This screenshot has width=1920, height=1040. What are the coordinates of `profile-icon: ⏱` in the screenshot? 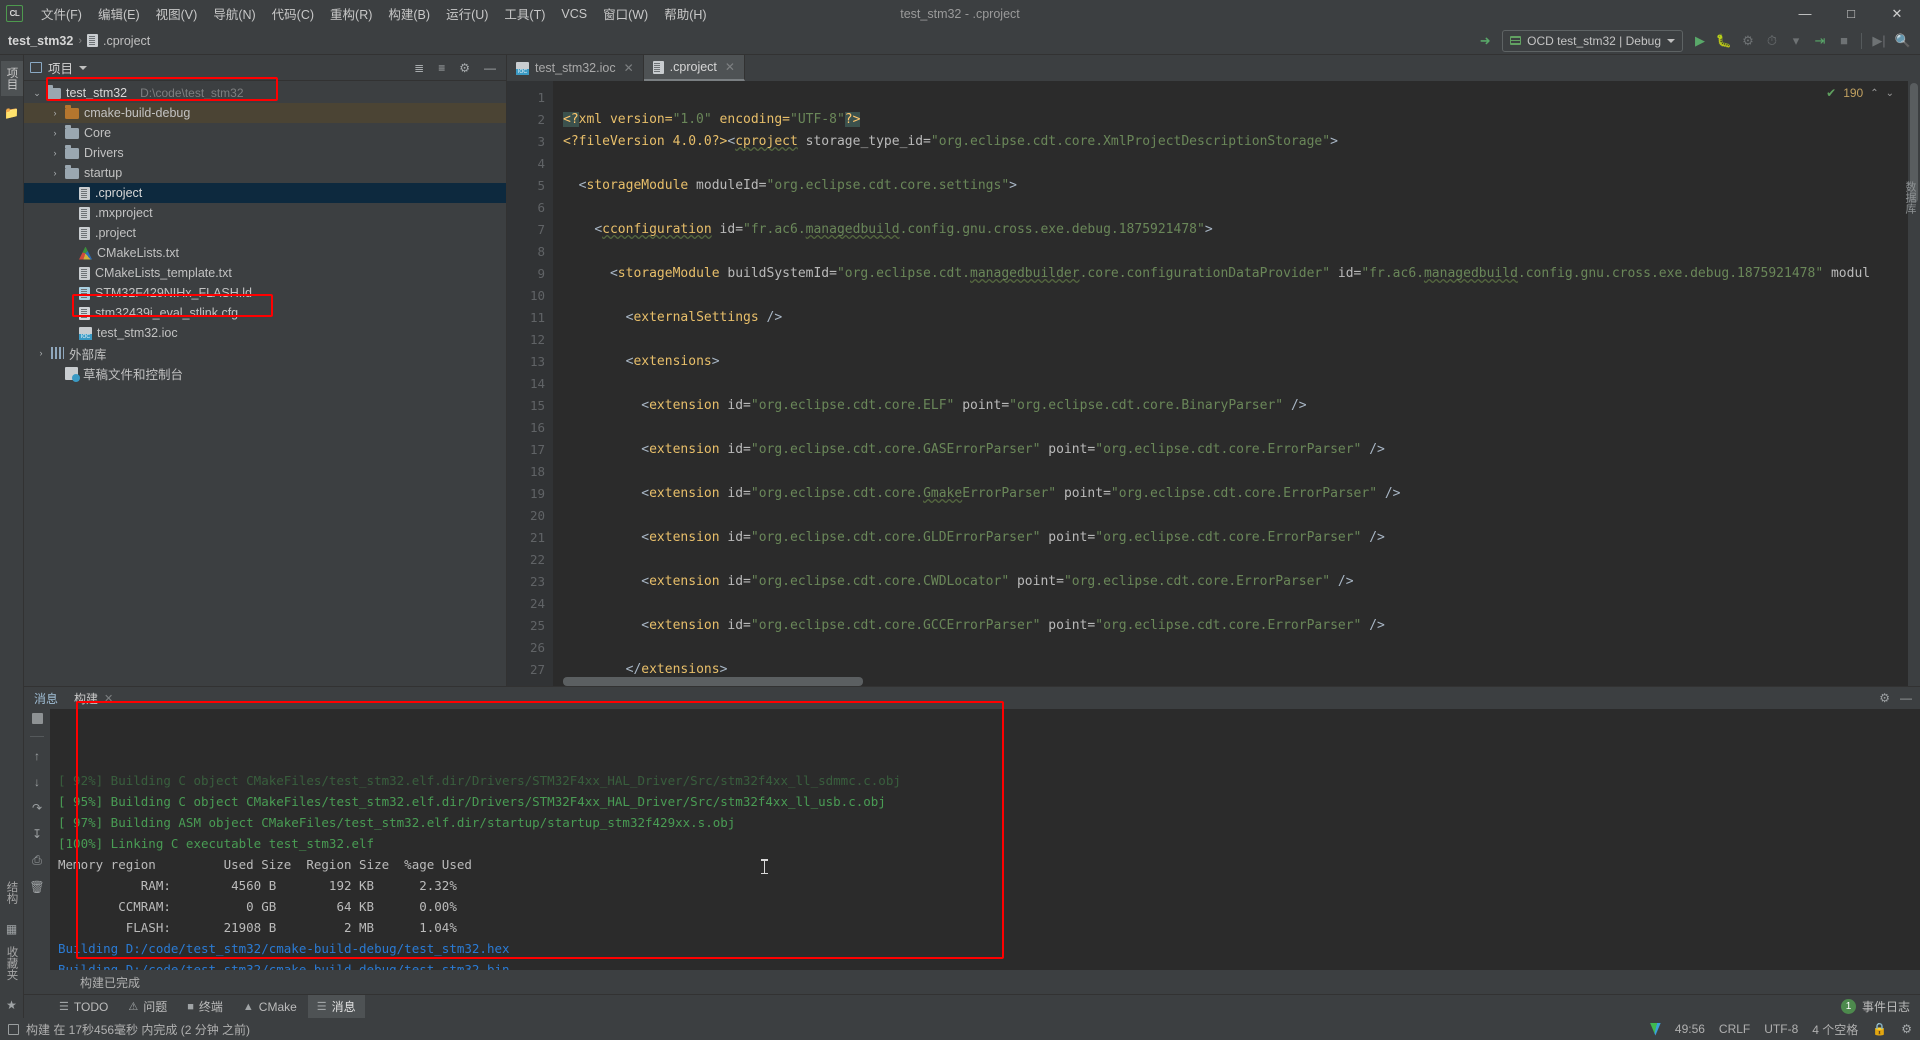 It's located at (1772, 41).